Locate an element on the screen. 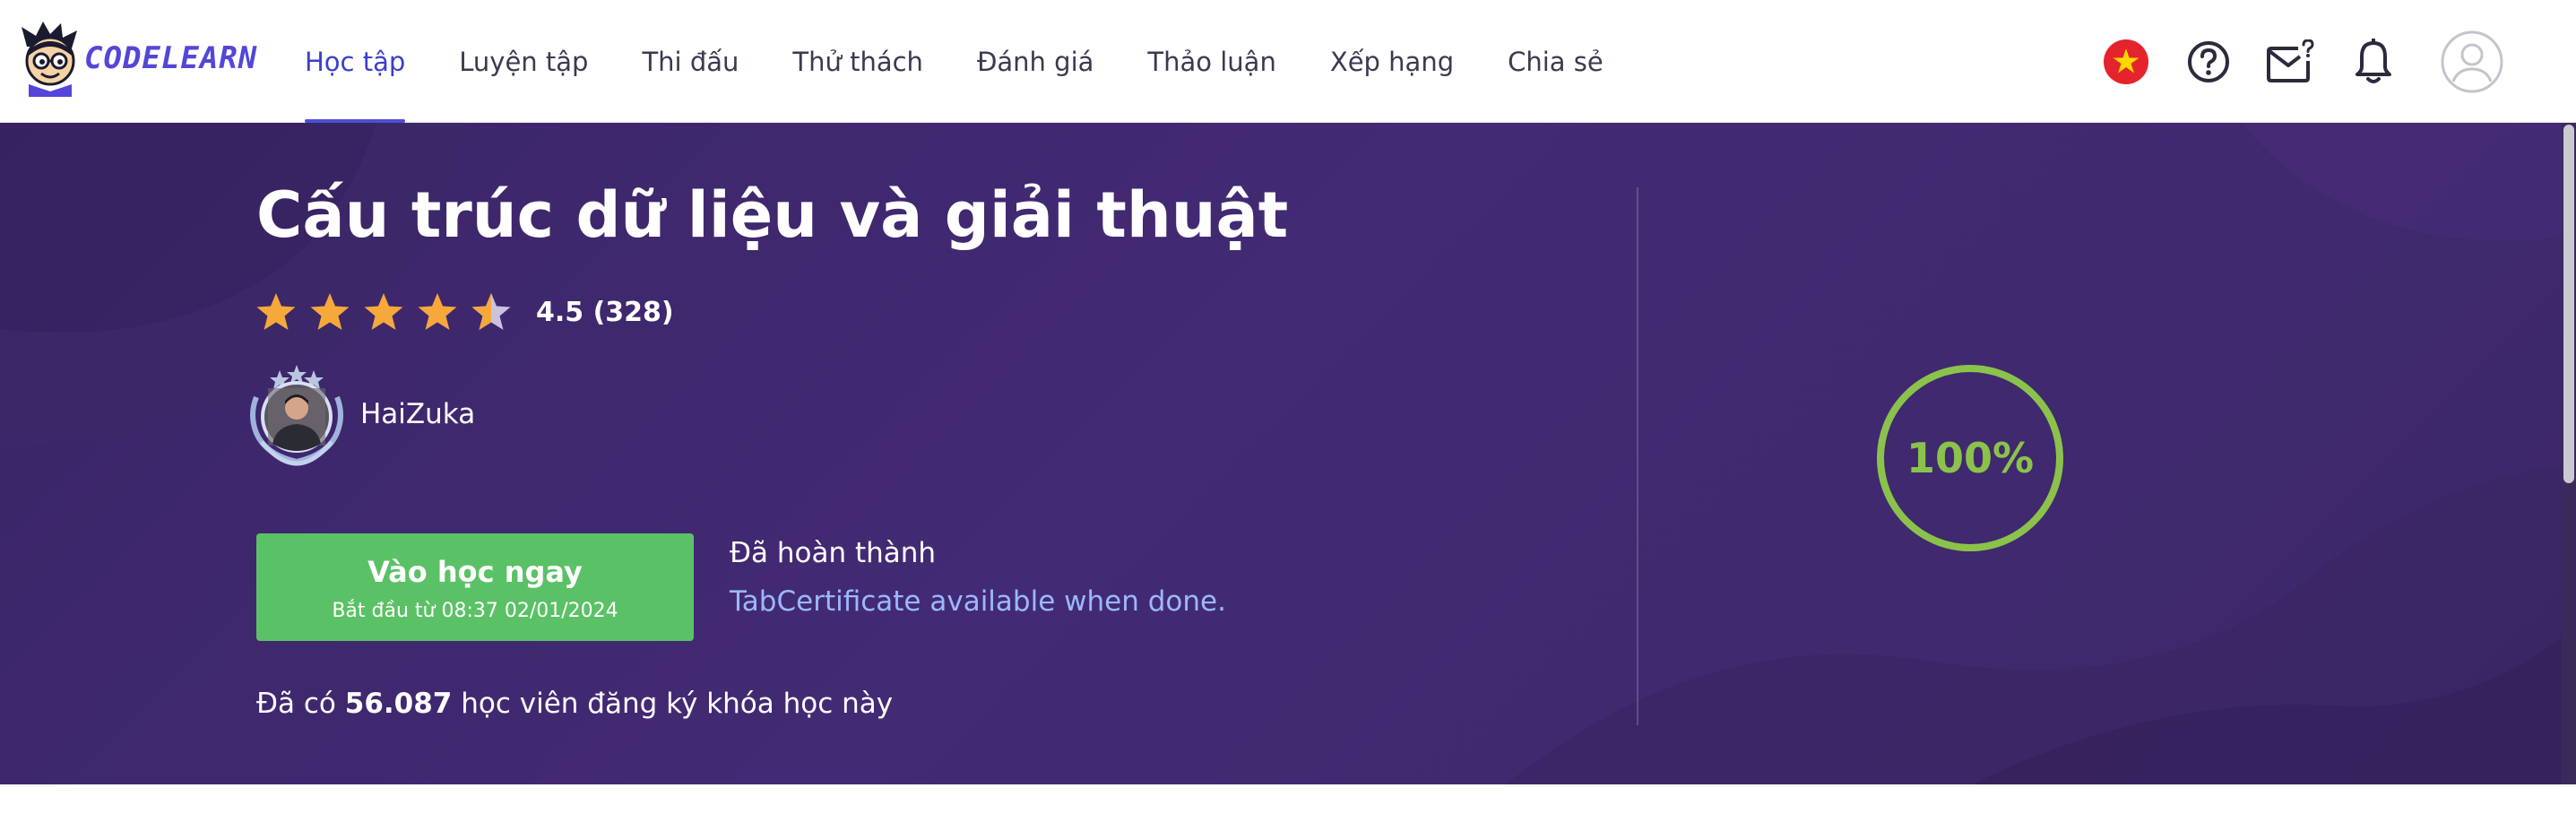 Image resolution: width=2576 pixels, height=814 pixels. notifications-button is located at coordinates (2373, 62).